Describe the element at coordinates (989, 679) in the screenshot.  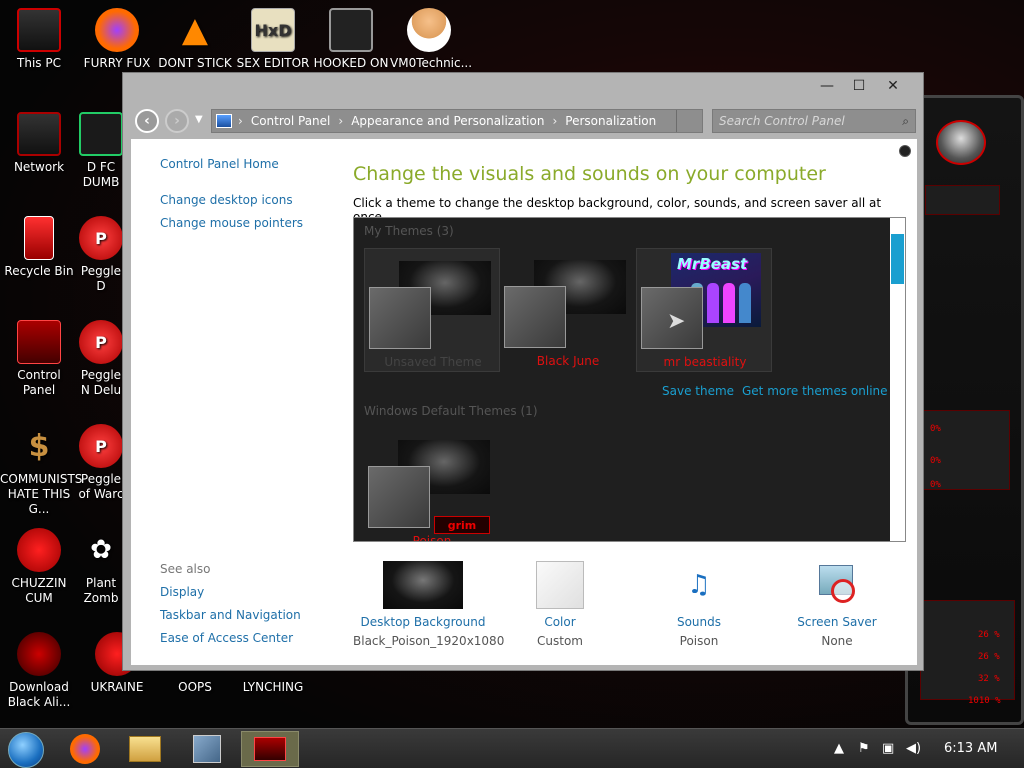
I see `wallpaper-readout: 32 %` at that location.